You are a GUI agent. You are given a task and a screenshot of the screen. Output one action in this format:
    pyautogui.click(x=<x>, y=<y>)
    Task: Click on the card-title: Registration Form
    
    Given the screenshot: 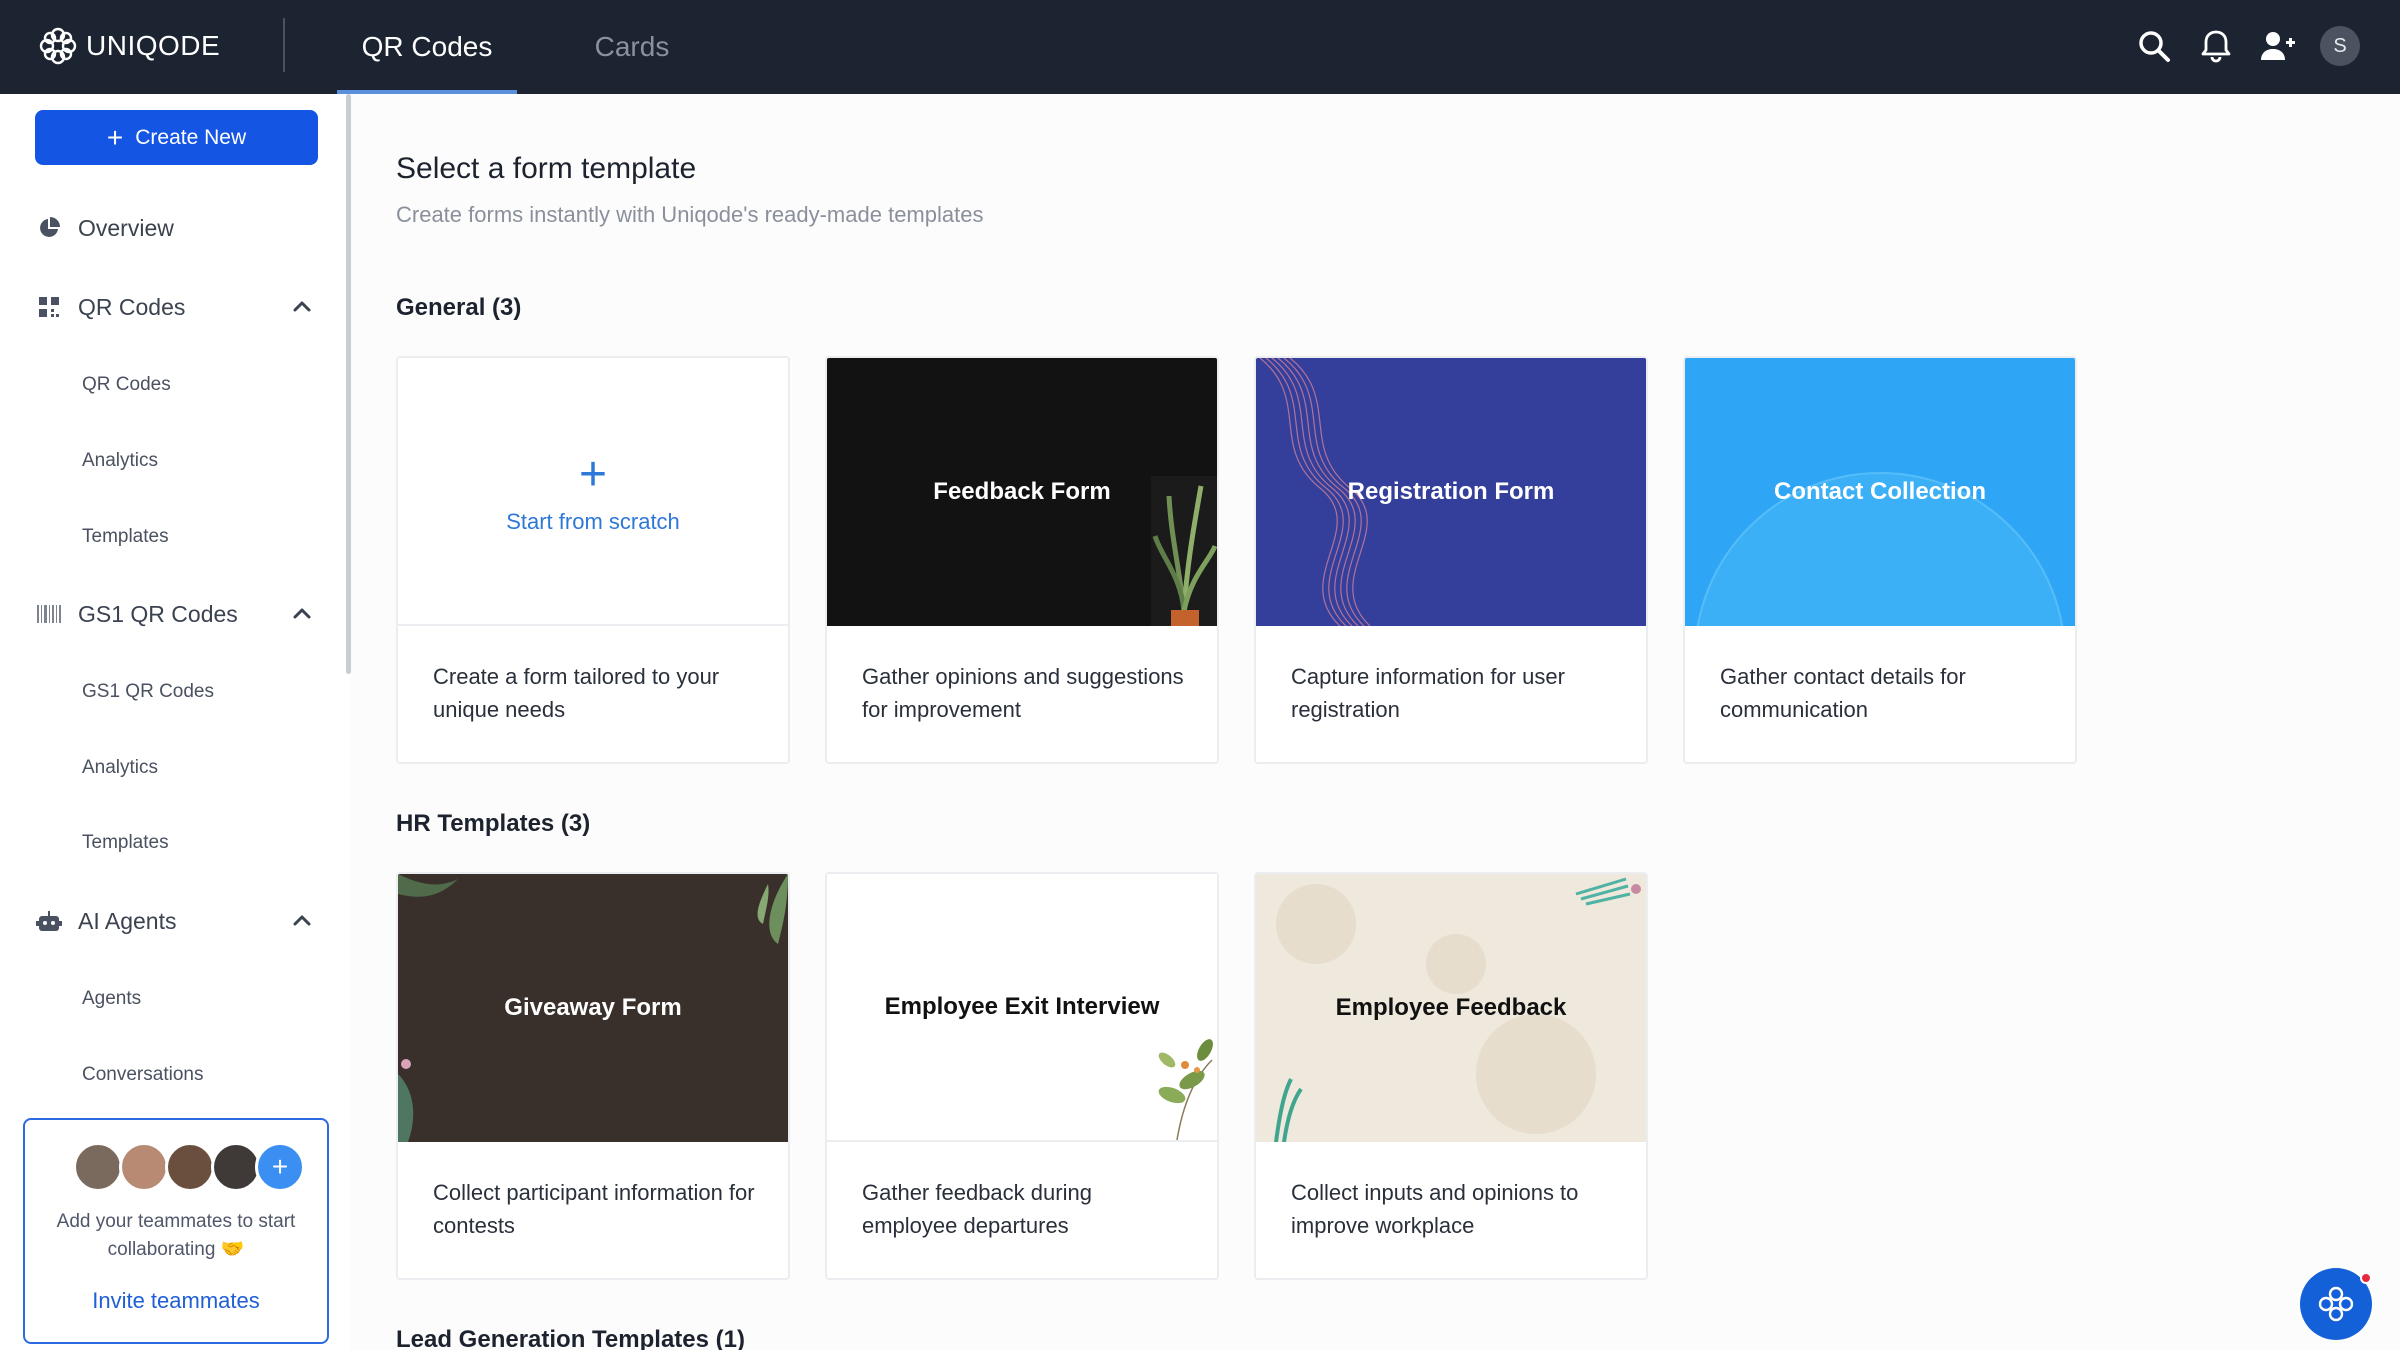 What is the action you would take?
    pyautogui.click(x=1451, y=491)
    